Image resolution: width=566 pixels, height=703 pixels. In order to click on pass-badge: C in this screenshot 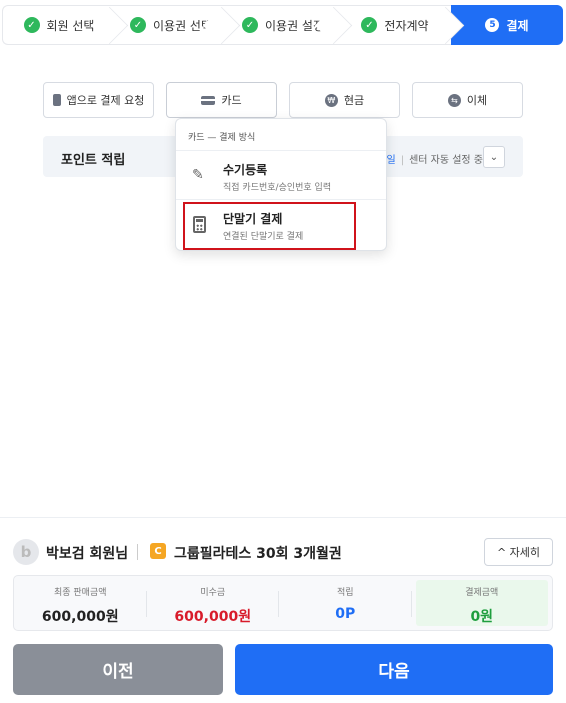, I will do `click(158, 551)`.